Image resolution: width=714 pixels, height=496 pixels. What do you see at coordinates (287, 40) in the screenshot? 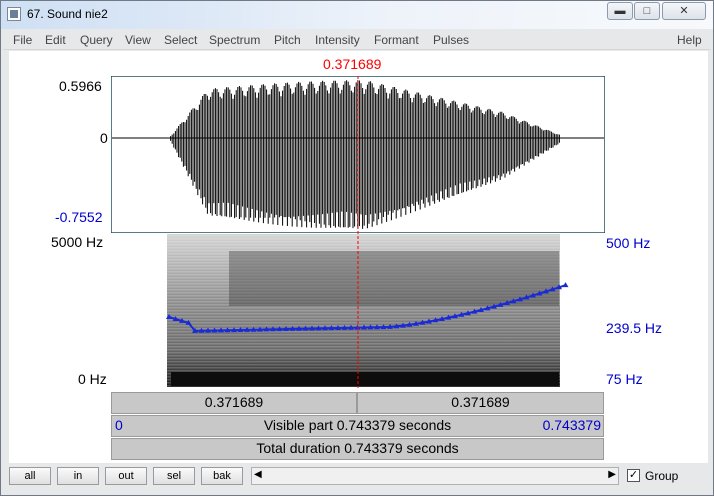
I see `menu-pitch: Pitch` at bounding box center [287, 40].